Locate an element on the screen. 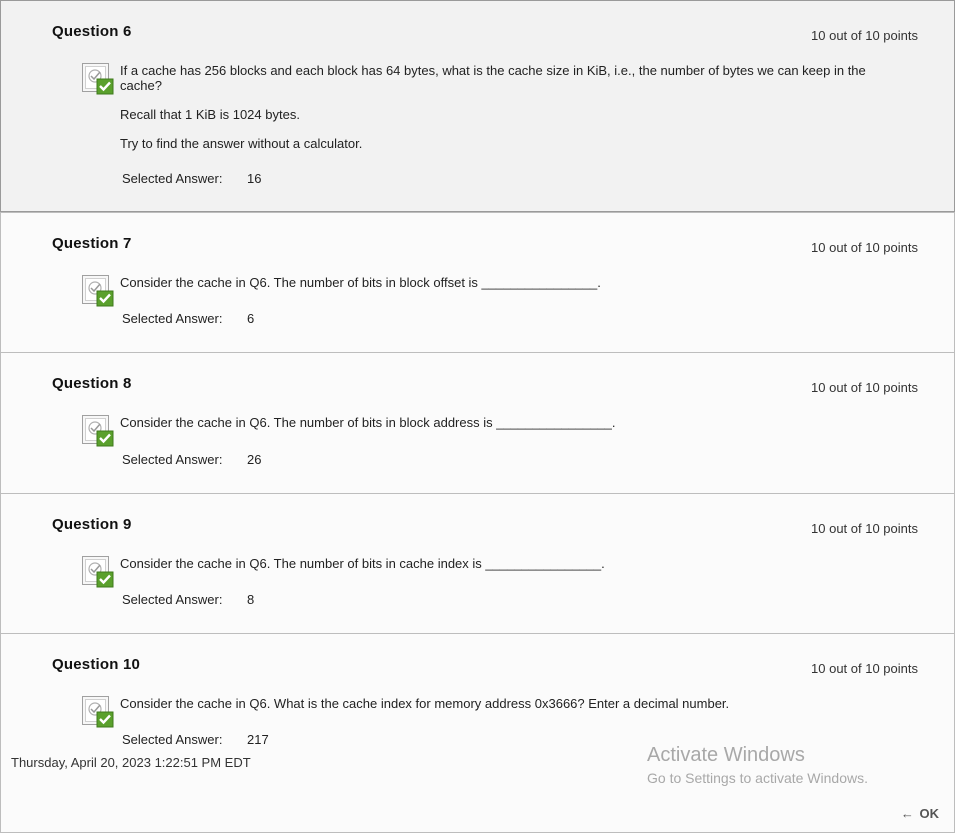  activate-windows-subtitle: Go to Settings to activate Windows. is located at coordinates (757, 778).